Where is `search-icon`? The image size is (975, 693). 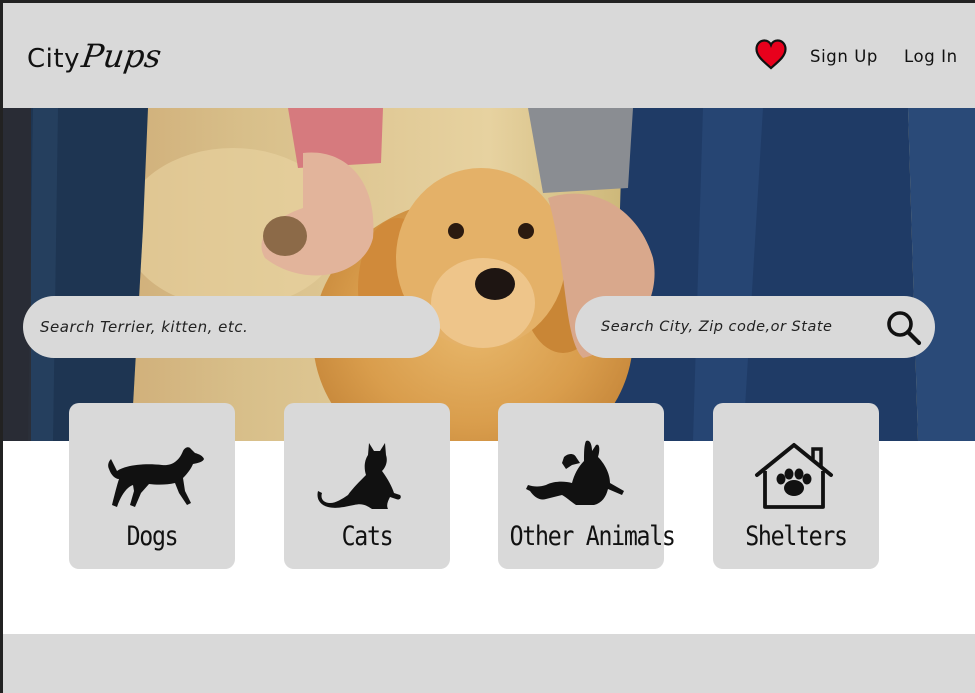 search-icon is located at coordinates (904, 328).